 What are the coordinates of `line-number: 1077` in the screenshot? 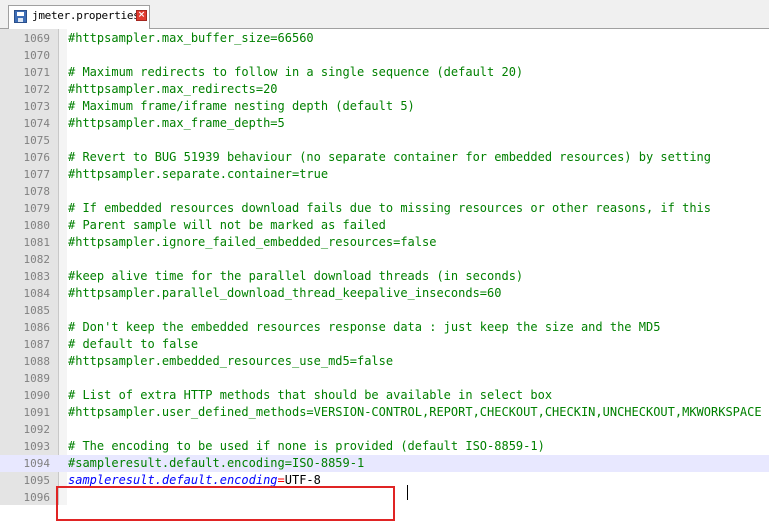 It's located at (37, 174).